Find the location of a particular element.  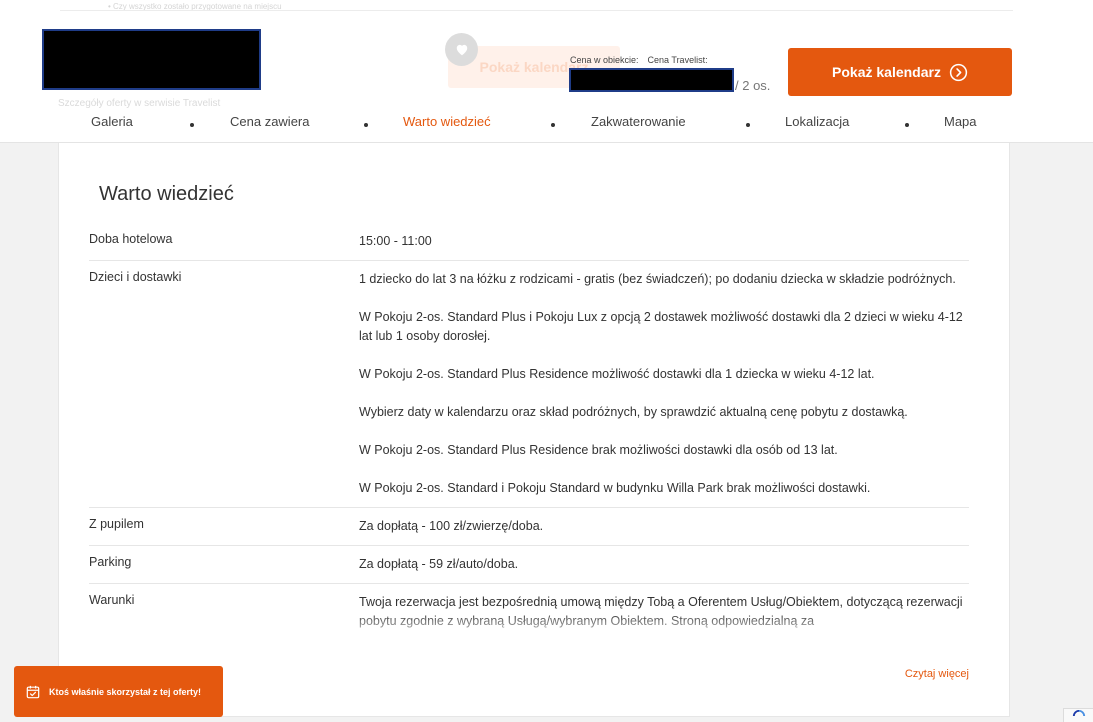

row-text: Za dopłatą - 59 zł/auto/doba. is located at coordinates (439, 564).